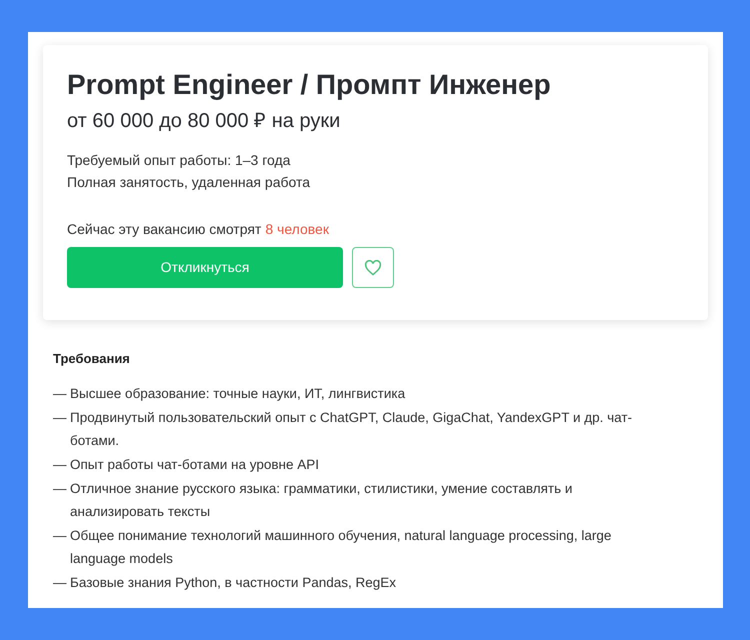  Describe the element at coordinates (234, 583) in the screenshot. I see `requirement-text: Базовые знания Python, в частности Pandas, RegEx` at that location.